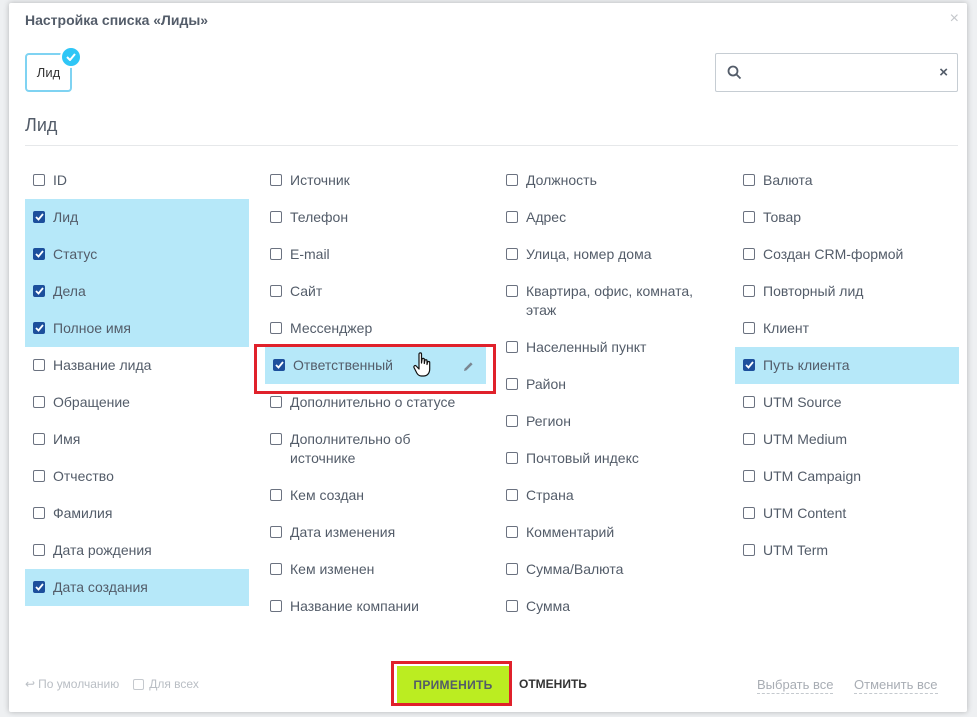 The height and width of the screenshot is (717, 977). Describe the element at coordinates (806, 365) in the screenshot. I see `field-label: Путь клиента` at that location.